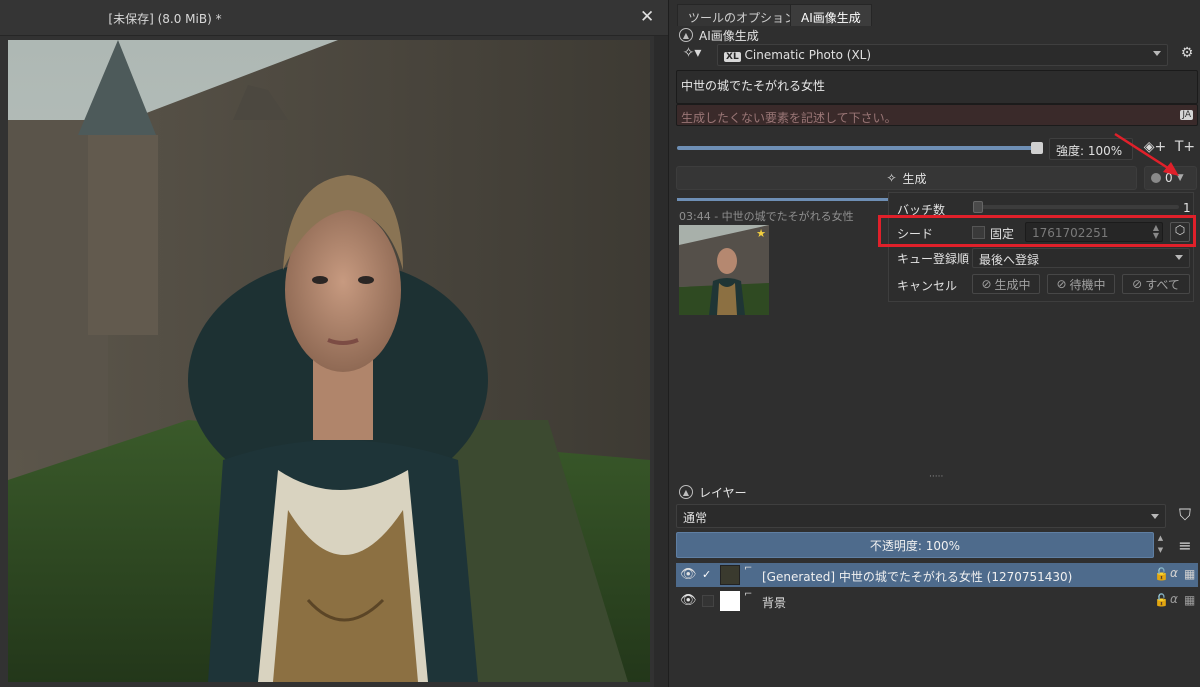 This screenshot has height=687, width=1200. Describe the element at coordinates (692, 53) in the screenshot. I see `magic-wand-icon: ✧▾` at that location.